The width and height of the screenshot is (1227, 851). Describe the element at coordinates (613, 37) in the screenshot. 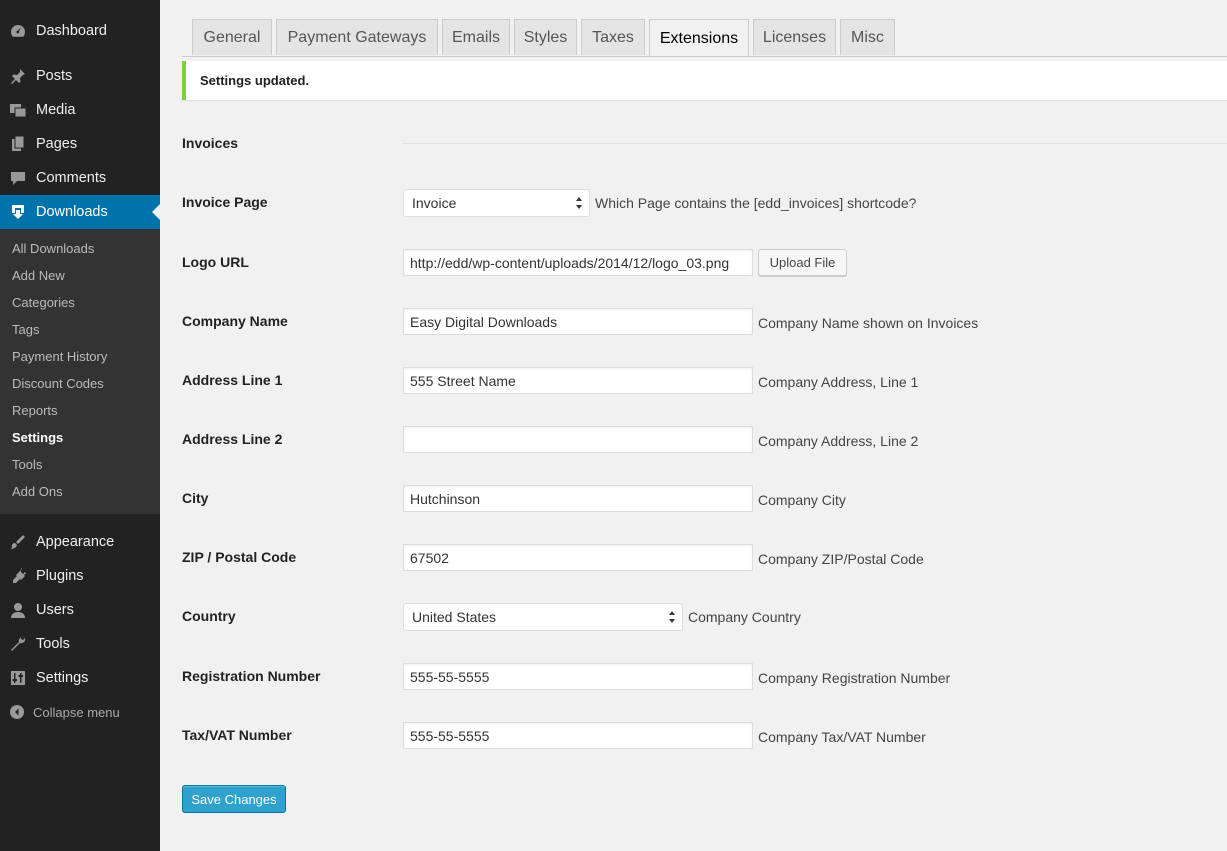

I see `tab-taxes: Taxes` at that location.